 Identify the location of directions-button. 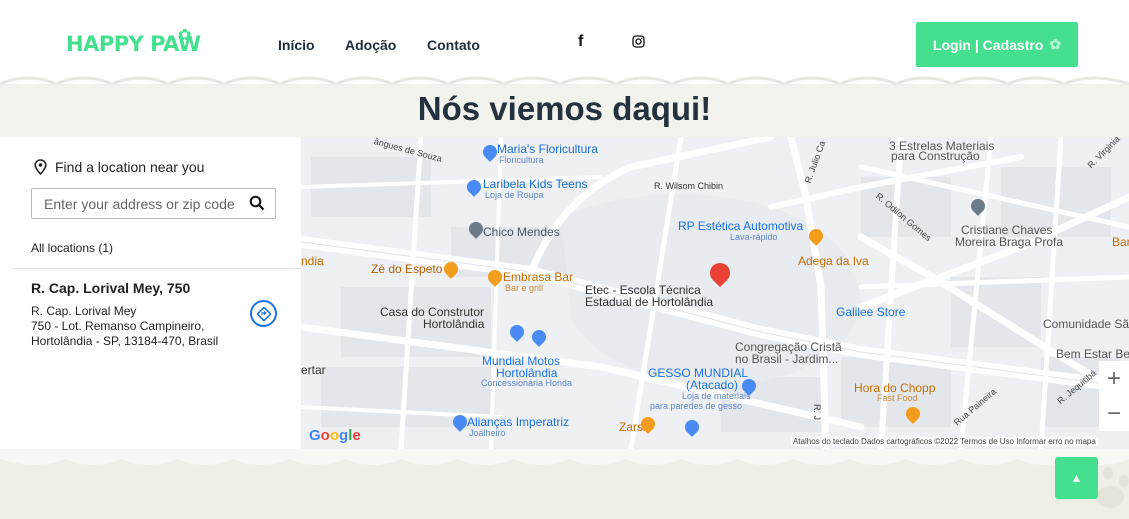
(263, 313).